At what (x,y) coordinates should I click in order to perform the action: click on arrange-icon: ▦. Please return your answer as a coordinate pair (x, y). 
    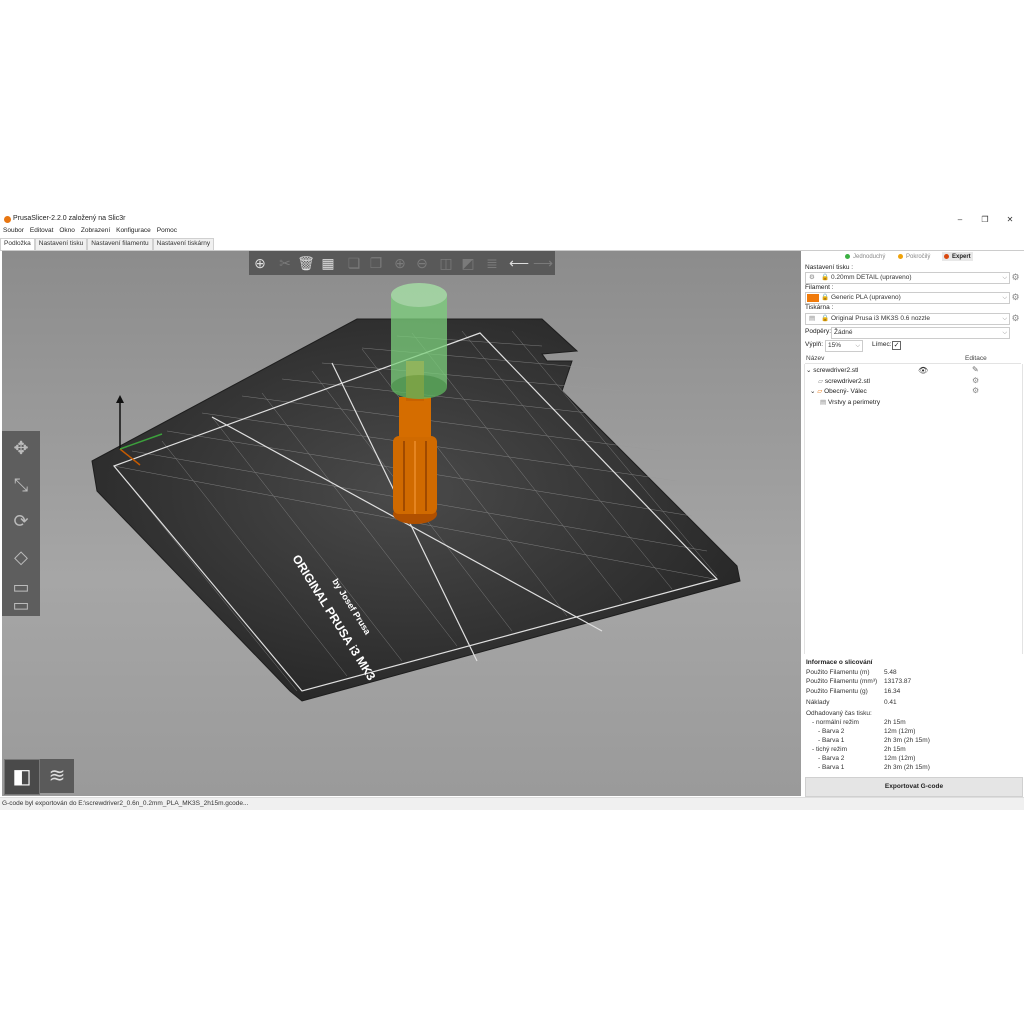
    Looking at the image, I should click on (328, 263).